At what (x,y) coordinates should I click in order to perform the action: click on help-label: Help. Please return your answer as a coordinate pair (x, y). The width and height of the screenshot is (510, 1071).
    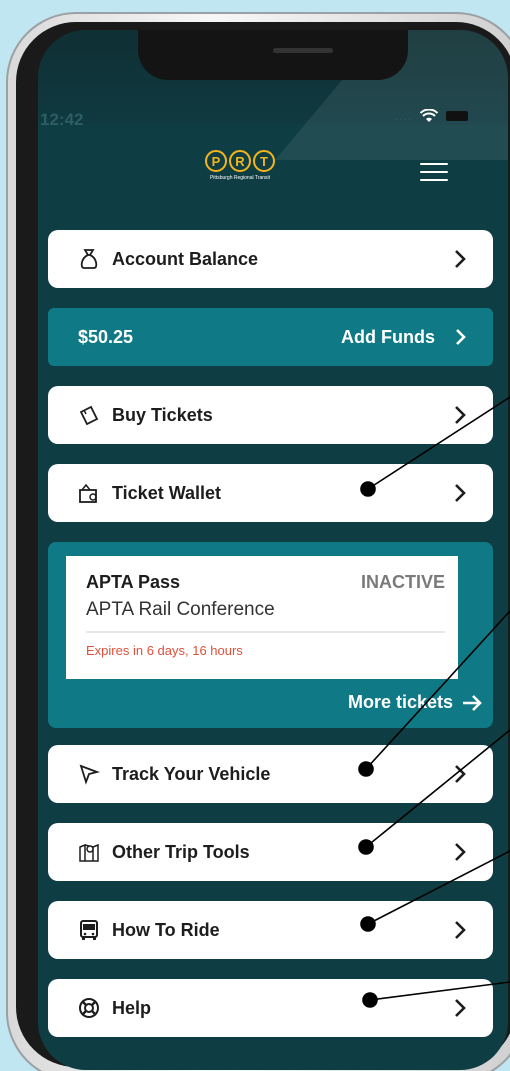
    Looking at the image, I should click on (132, 1007).